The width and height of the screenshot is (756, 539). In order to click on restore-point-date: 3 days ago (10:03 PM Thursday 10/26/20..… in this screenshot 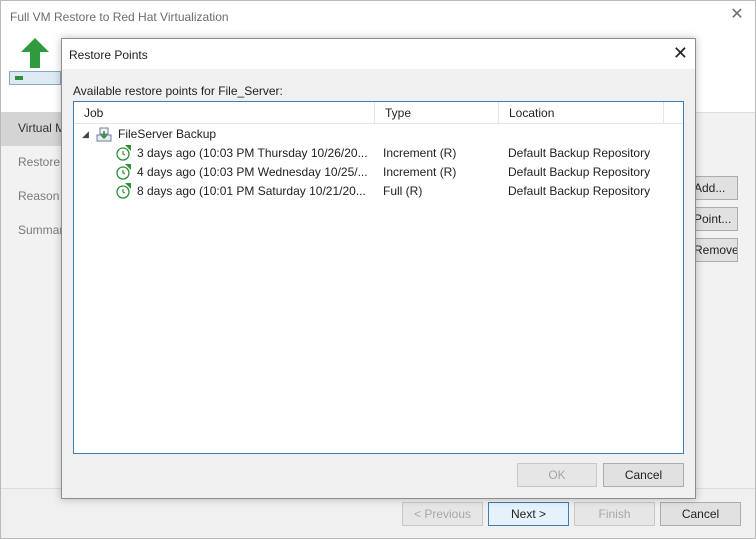, I will do `click(252, 153)`.